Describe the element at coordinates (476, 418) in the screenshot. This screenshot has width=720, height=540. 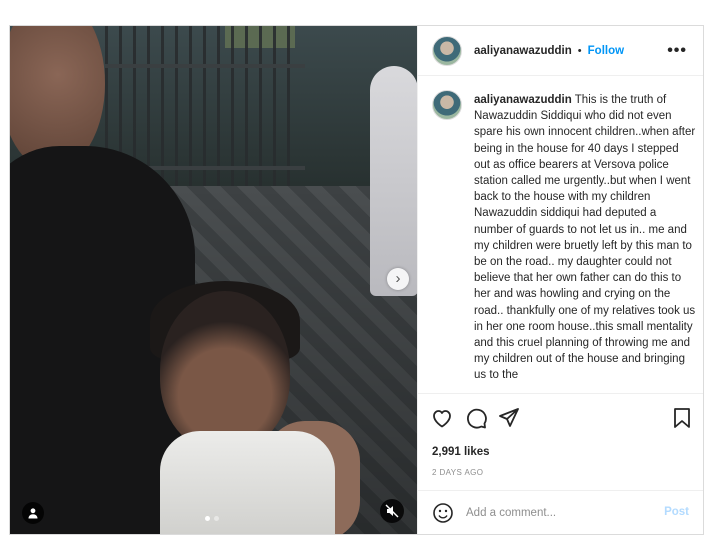
I see `comment-icon` at that location.